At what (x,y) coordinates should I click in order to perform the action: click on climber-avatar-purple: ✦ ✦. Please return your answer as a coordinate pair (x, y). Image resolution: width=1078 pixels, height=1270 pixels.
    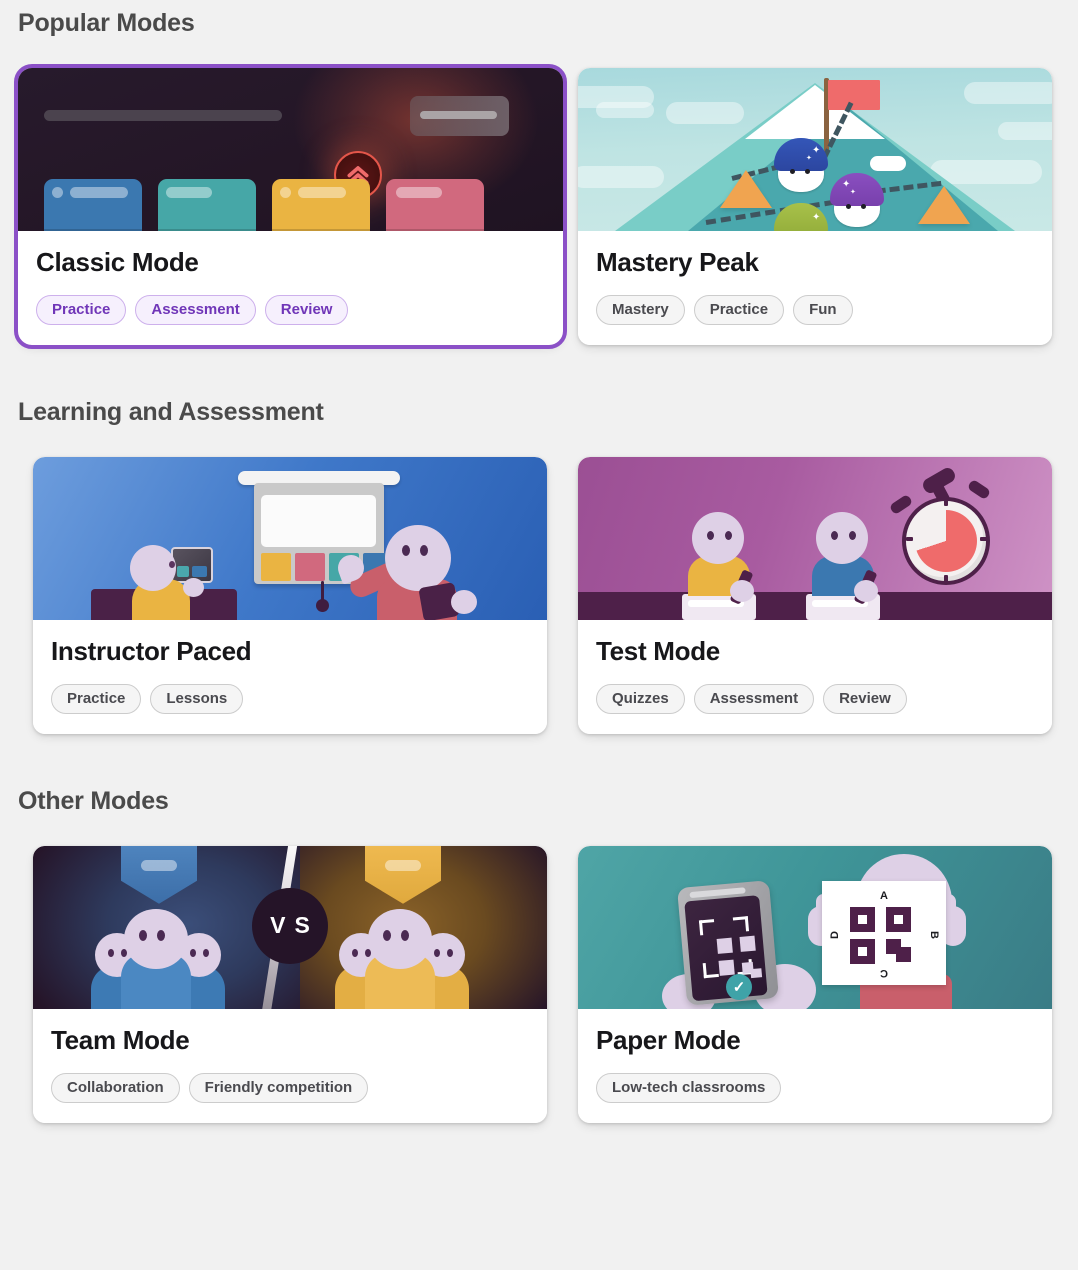
    Looking at the image, I should click on (858, 200).